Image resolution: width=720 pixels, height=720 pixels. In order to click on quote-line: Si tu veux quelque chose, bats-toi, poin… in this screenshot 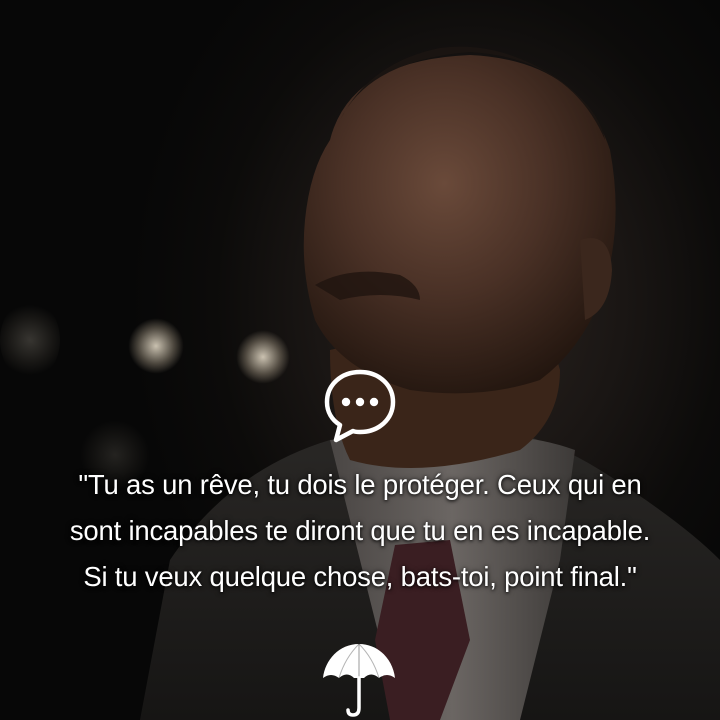, I will do `click(360, 576)`.